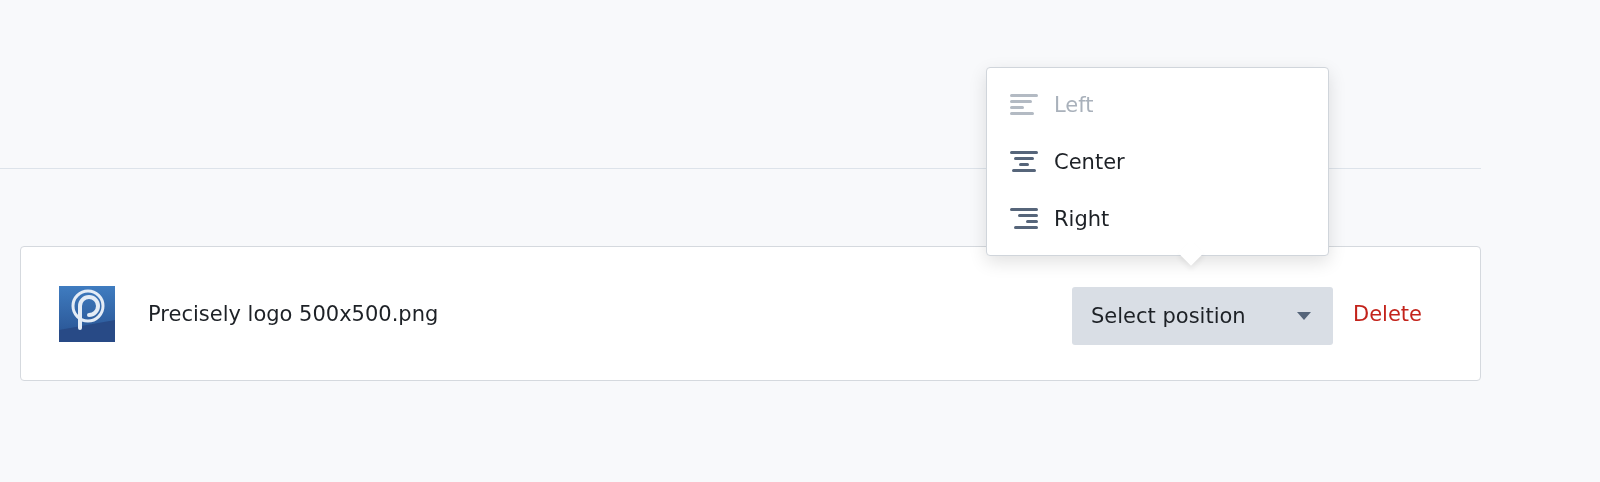 Image resolution: width=1600 pixels, height=482 pixels. I want to click on pin-logo-icon, so click(87, 313).